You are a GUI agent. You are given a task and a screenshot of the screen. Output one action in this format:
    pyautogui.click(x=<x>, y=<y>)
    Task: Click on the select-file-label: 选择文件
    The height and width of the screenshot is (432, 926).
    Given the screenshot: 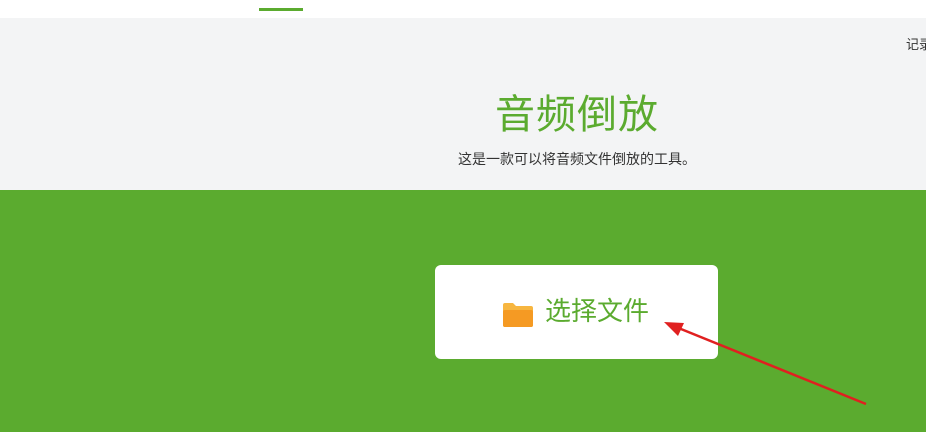 What is the action you would take?
    pyautogui.click(x=597, y=312)
    